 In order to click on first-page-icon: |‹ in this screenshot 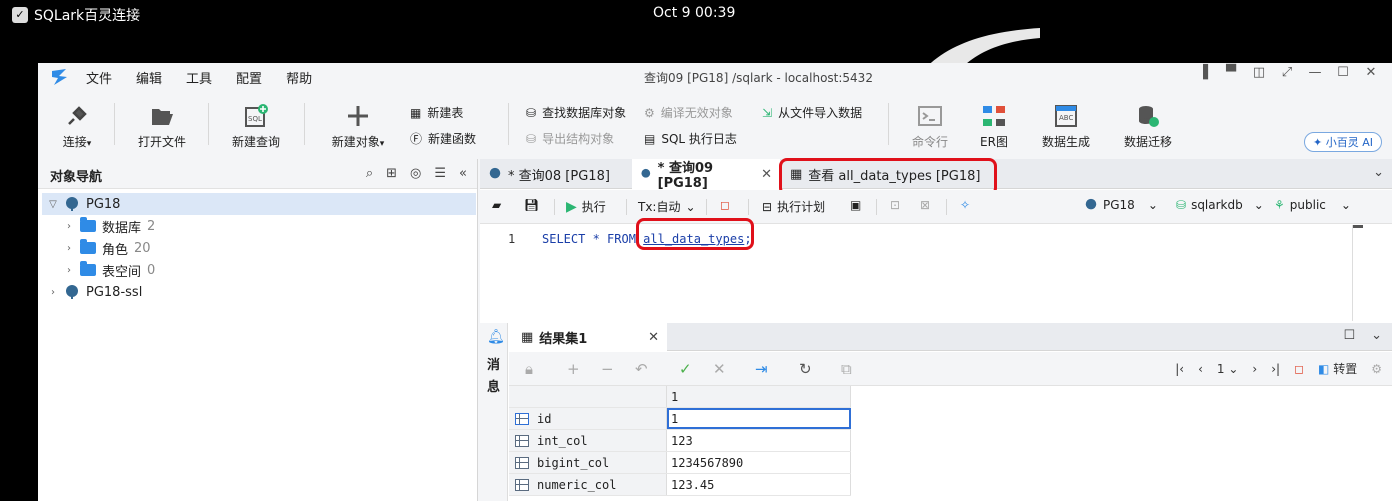, I will do `click(1179, 369)`.